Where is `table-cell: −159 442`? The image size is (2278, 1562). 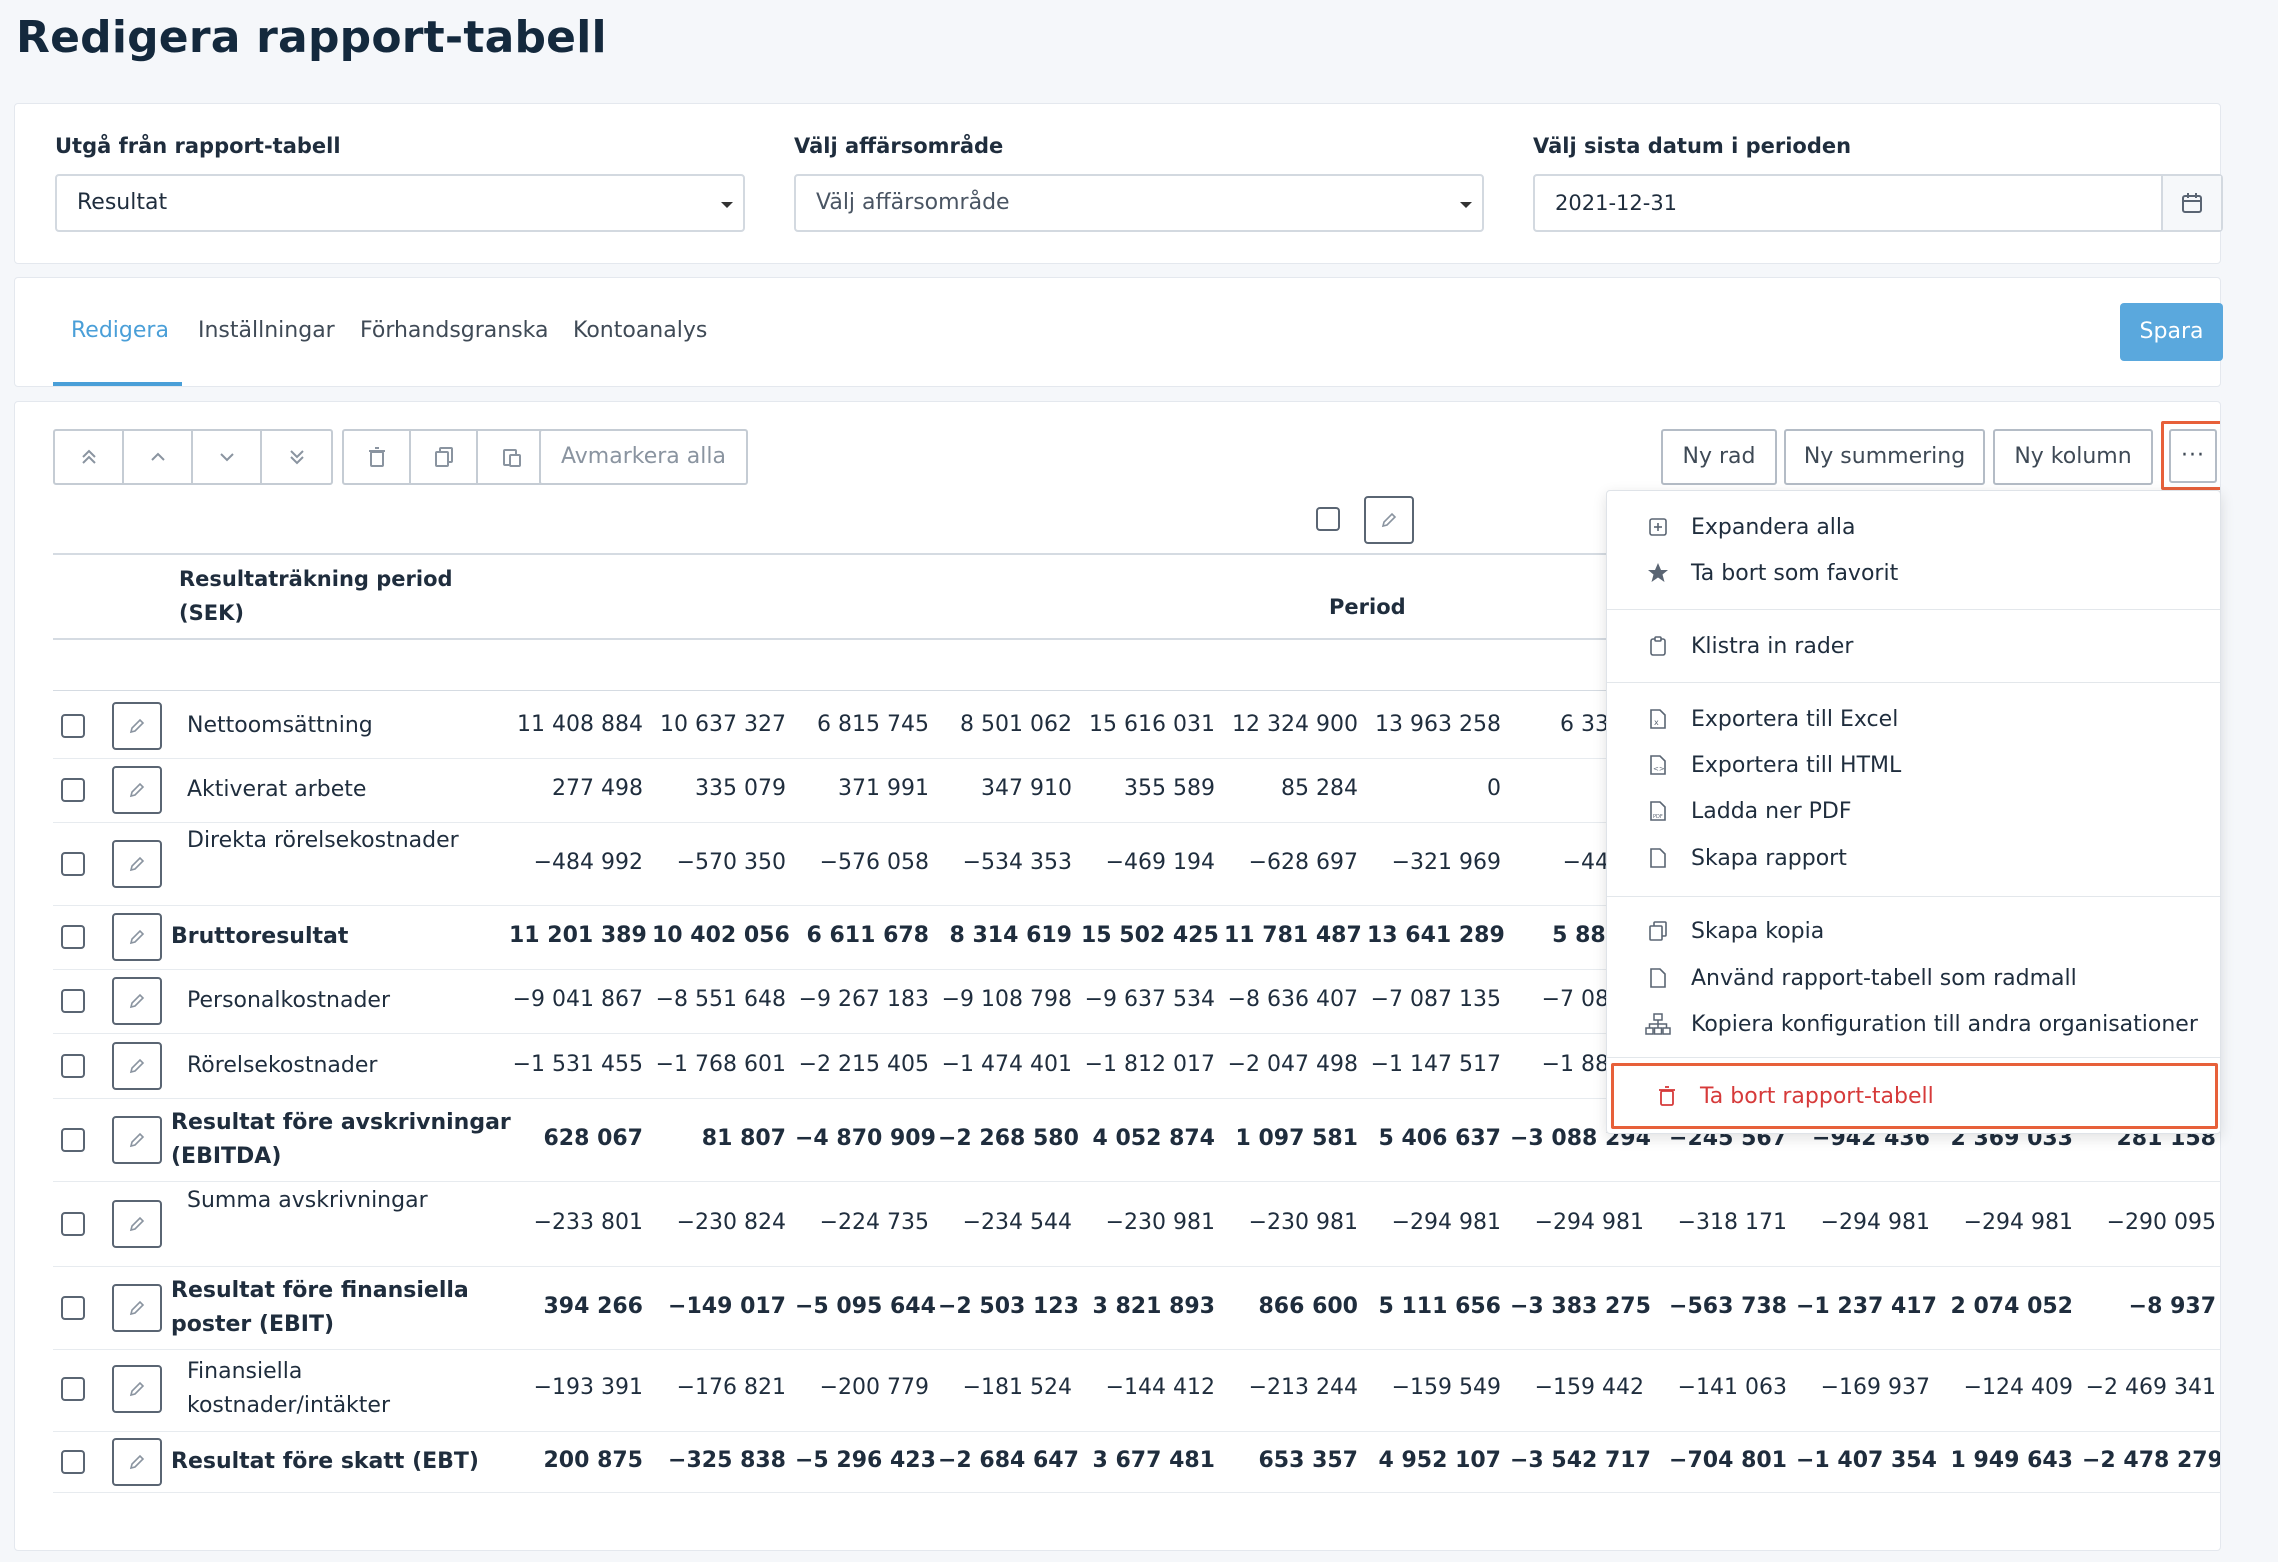
table-cell: −159 442 is located at coordinates (1577, 1387).